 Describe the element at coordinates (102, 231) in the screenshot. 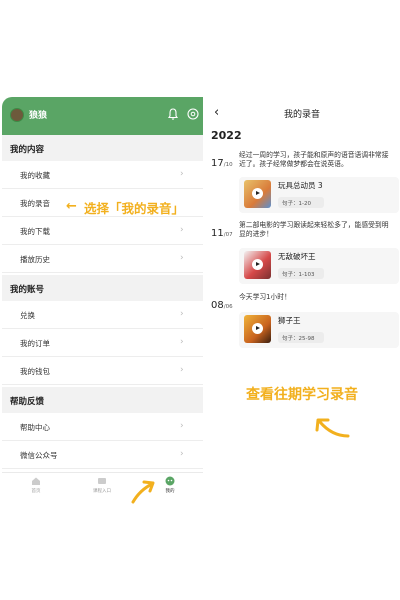

I see `menu-item-downloads: 我的下载 ›` at that location.